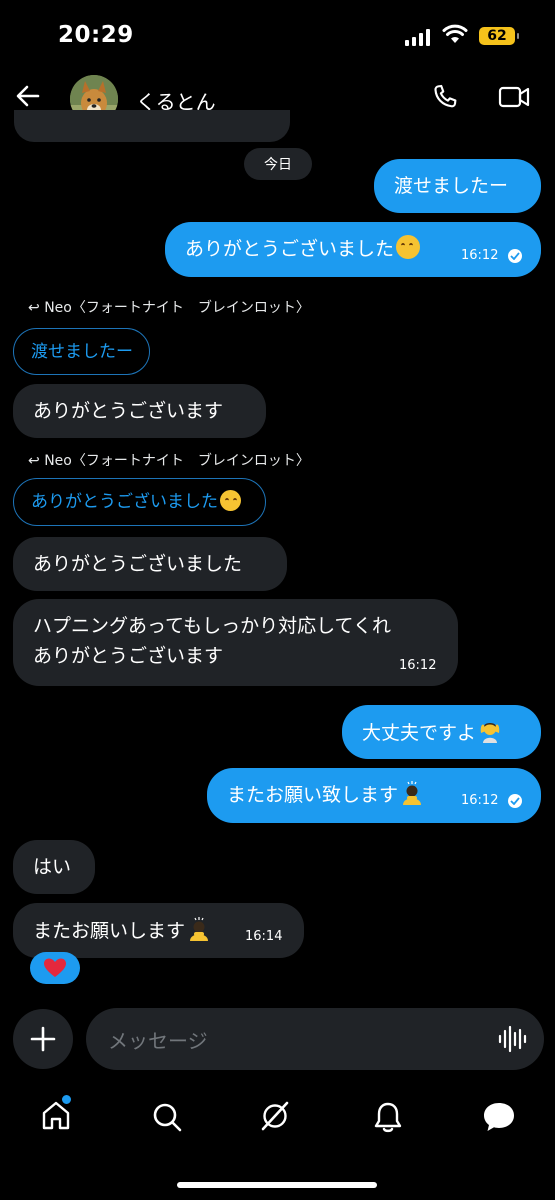 Image resolution: width=555 pixels, height=1200 pixels. Describe the element at coordinates (445, 99) in the screenshot. I see `phone-icon` at that location.